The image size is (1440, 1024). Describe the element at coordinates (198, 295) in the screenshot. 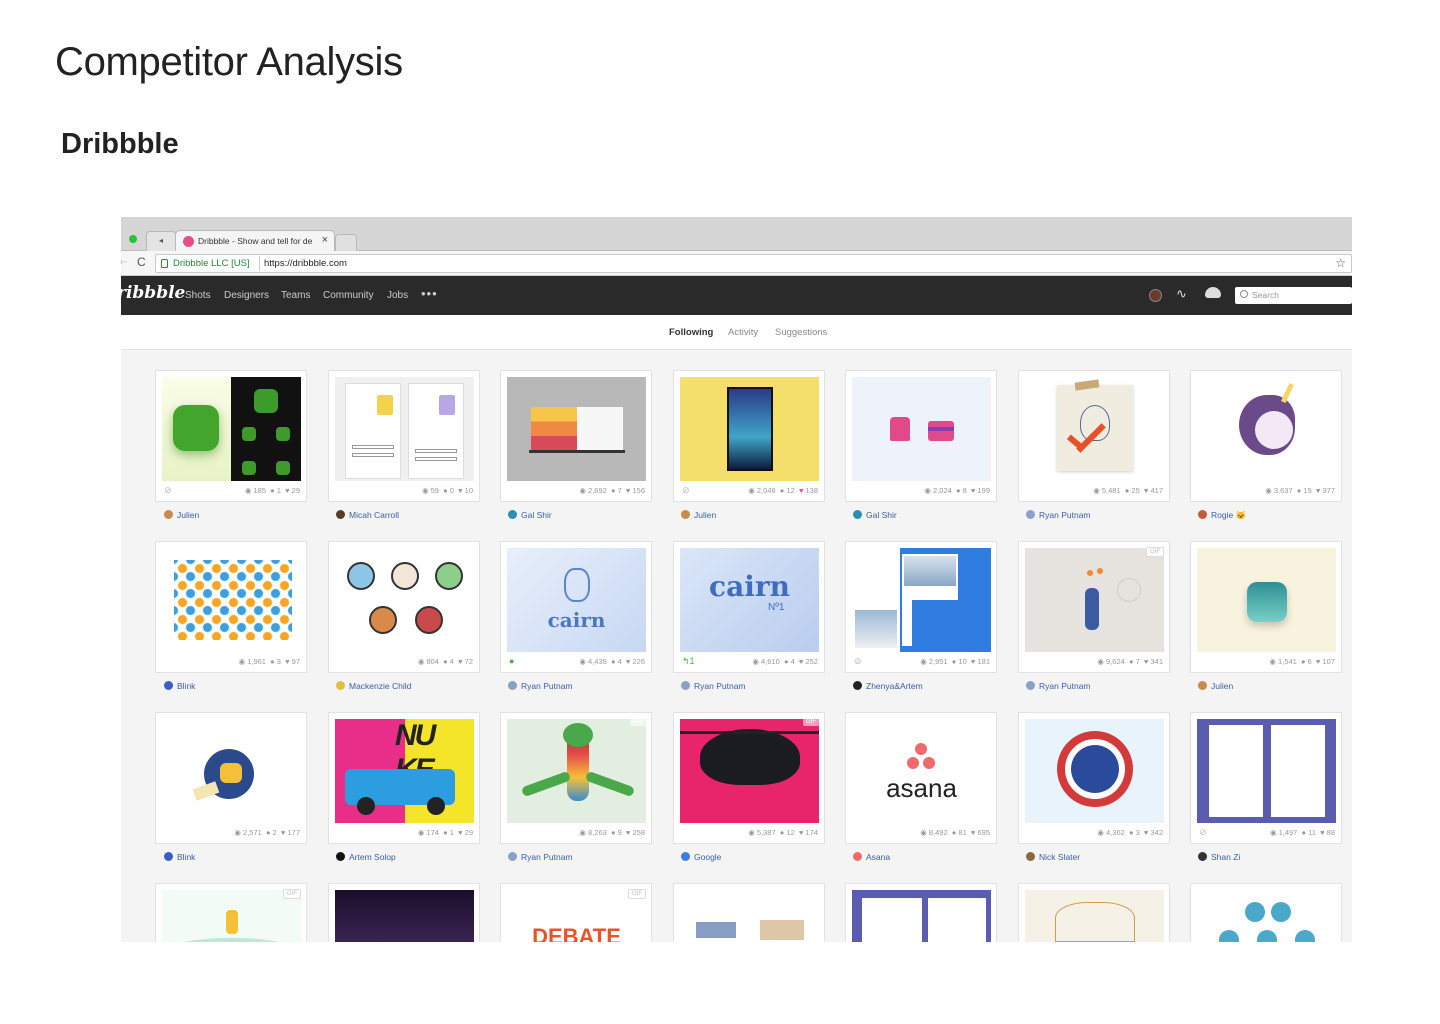

I see `nav-shots: Shots` at that location.